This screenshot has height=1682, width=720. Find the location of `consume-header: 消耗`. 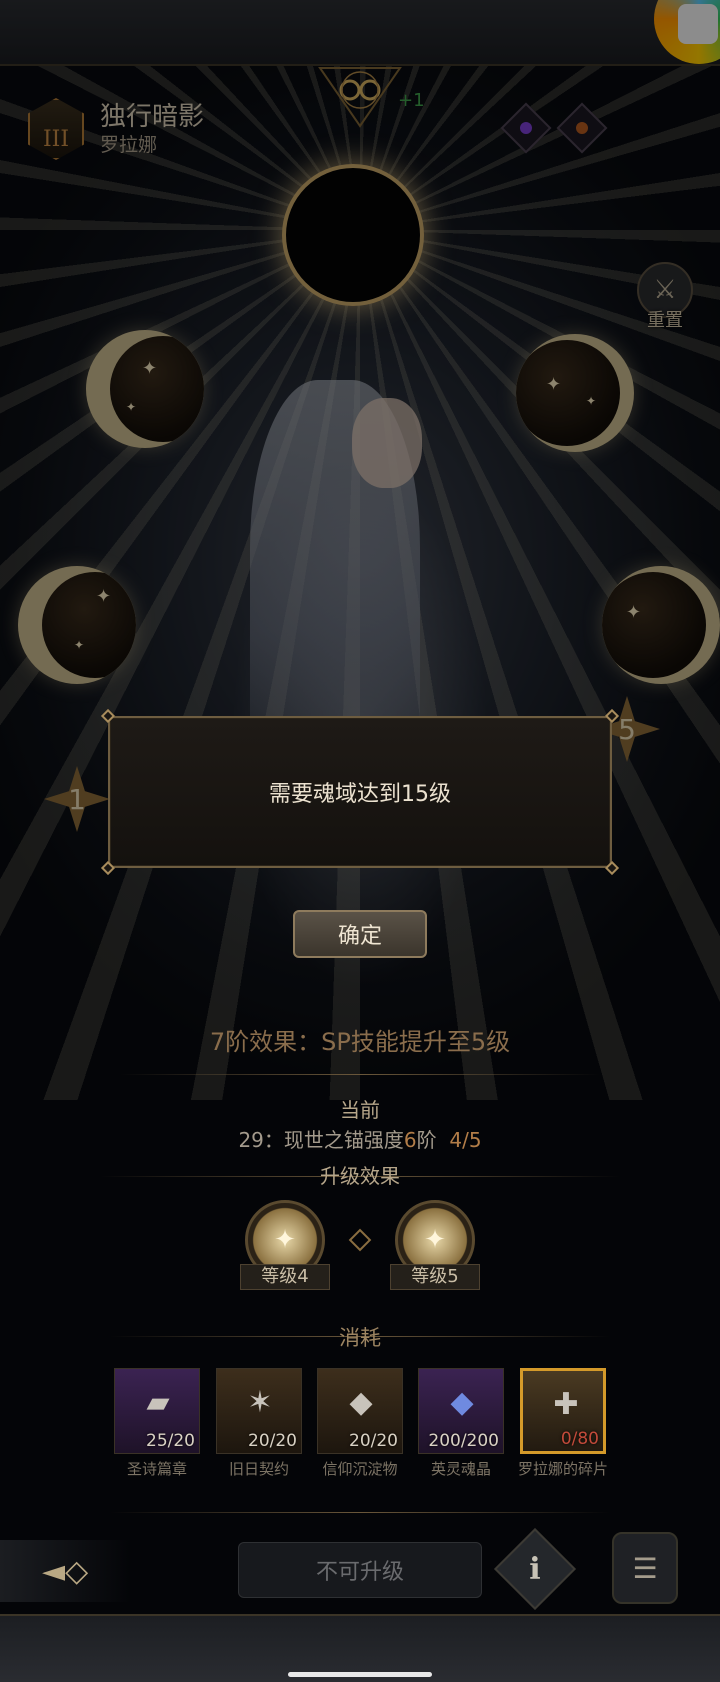

consume-header: 消耗 is located at coordinates (360, 1338).